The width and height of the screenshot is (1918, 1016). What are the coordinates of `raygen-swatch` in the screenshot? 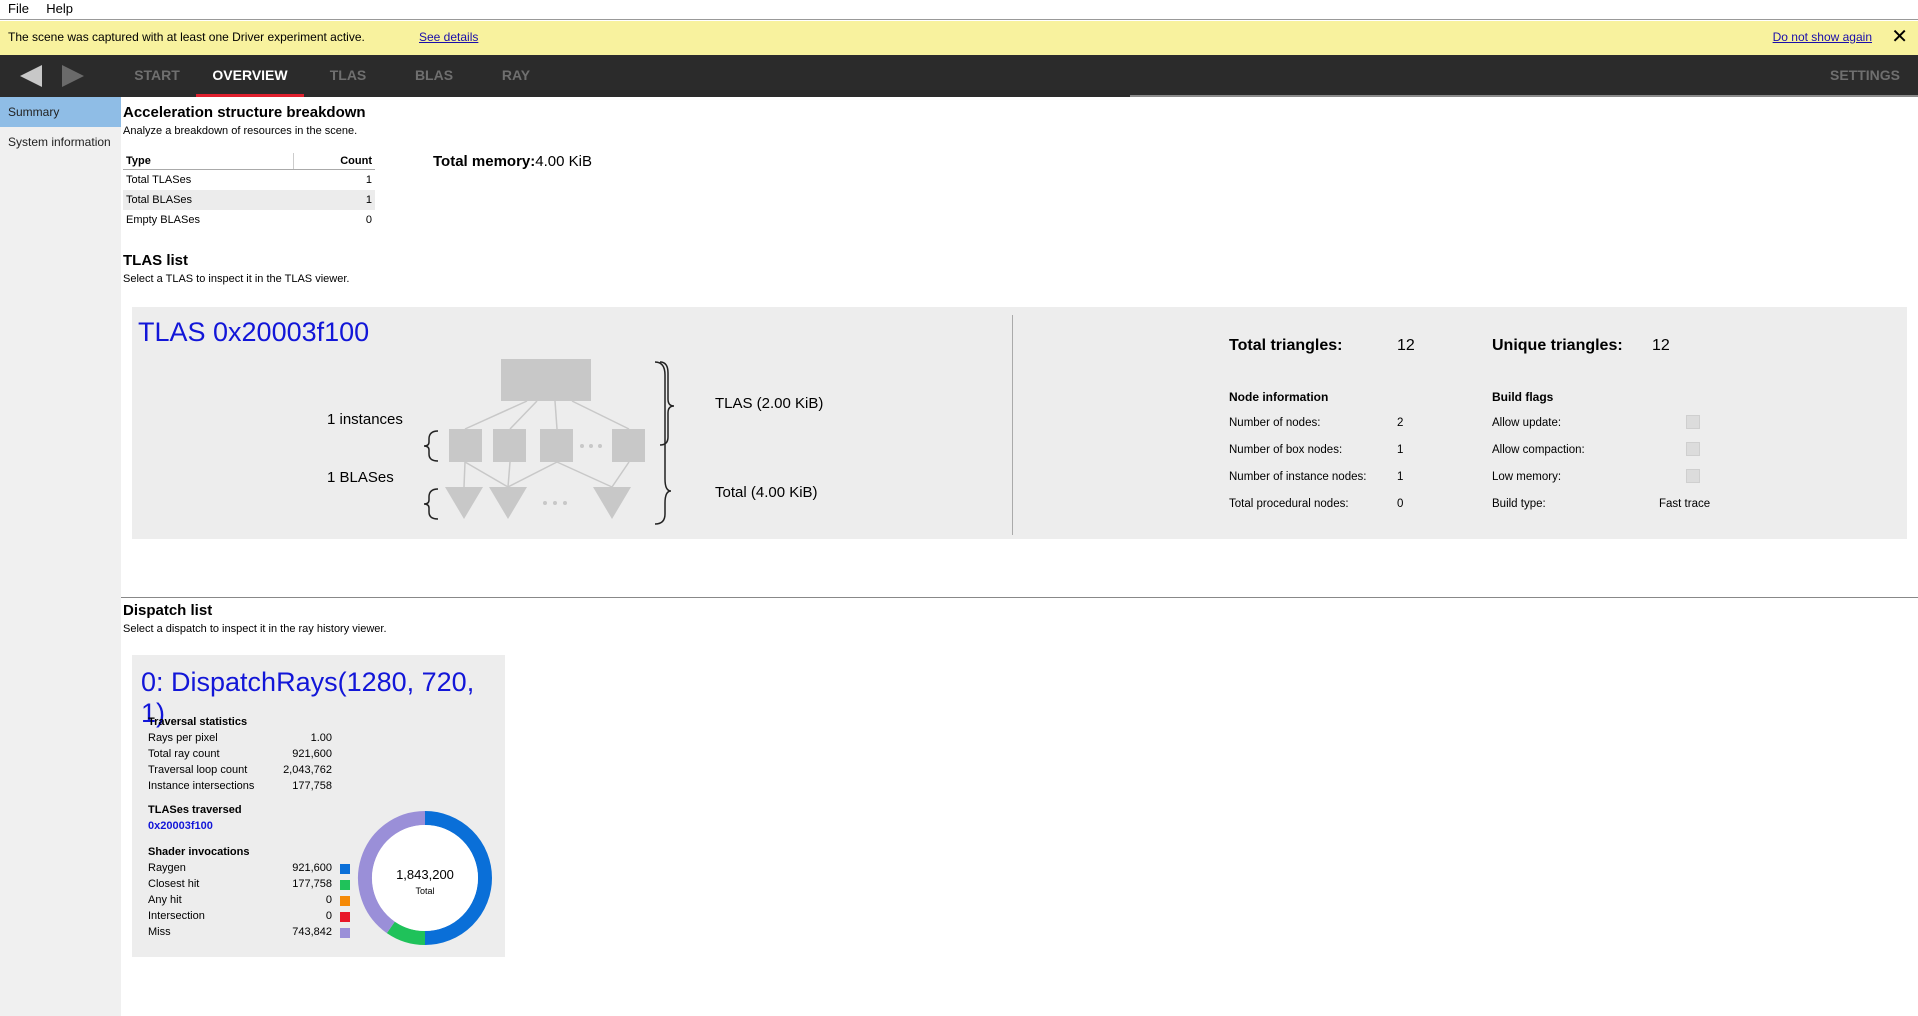 It's located at (345, 869).